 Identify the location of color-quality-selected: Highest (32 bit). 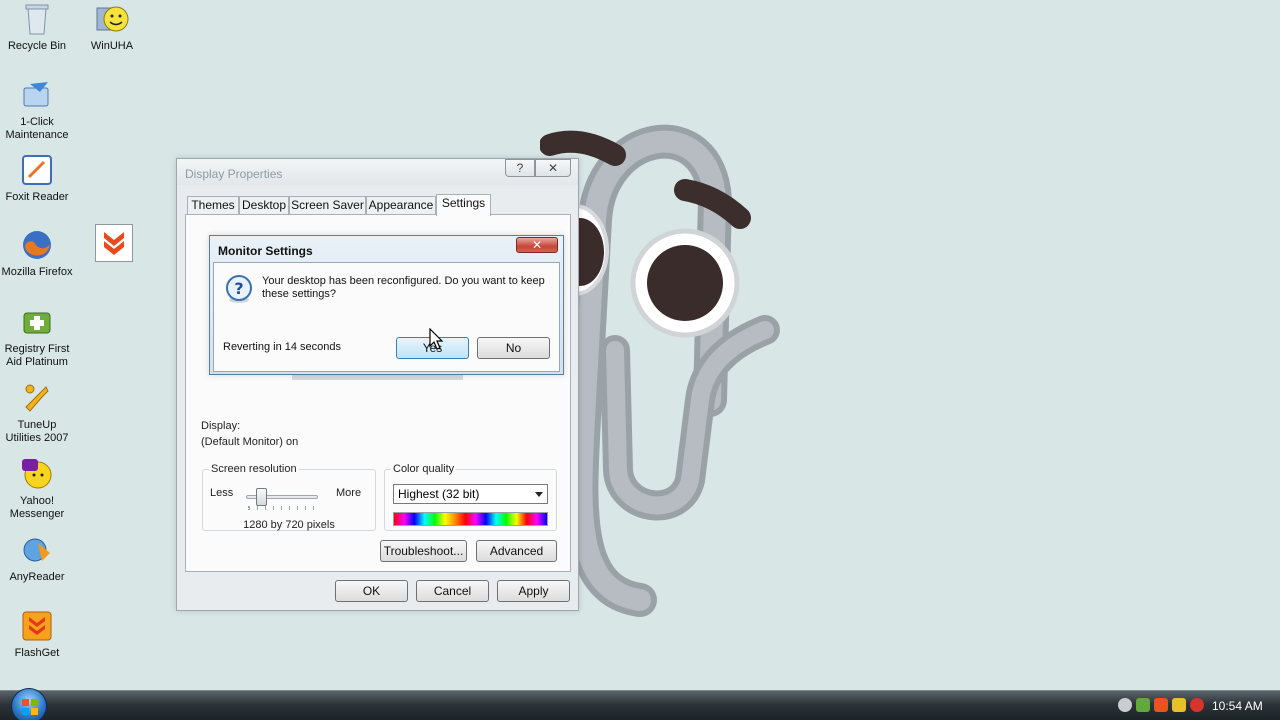
(439, 494).